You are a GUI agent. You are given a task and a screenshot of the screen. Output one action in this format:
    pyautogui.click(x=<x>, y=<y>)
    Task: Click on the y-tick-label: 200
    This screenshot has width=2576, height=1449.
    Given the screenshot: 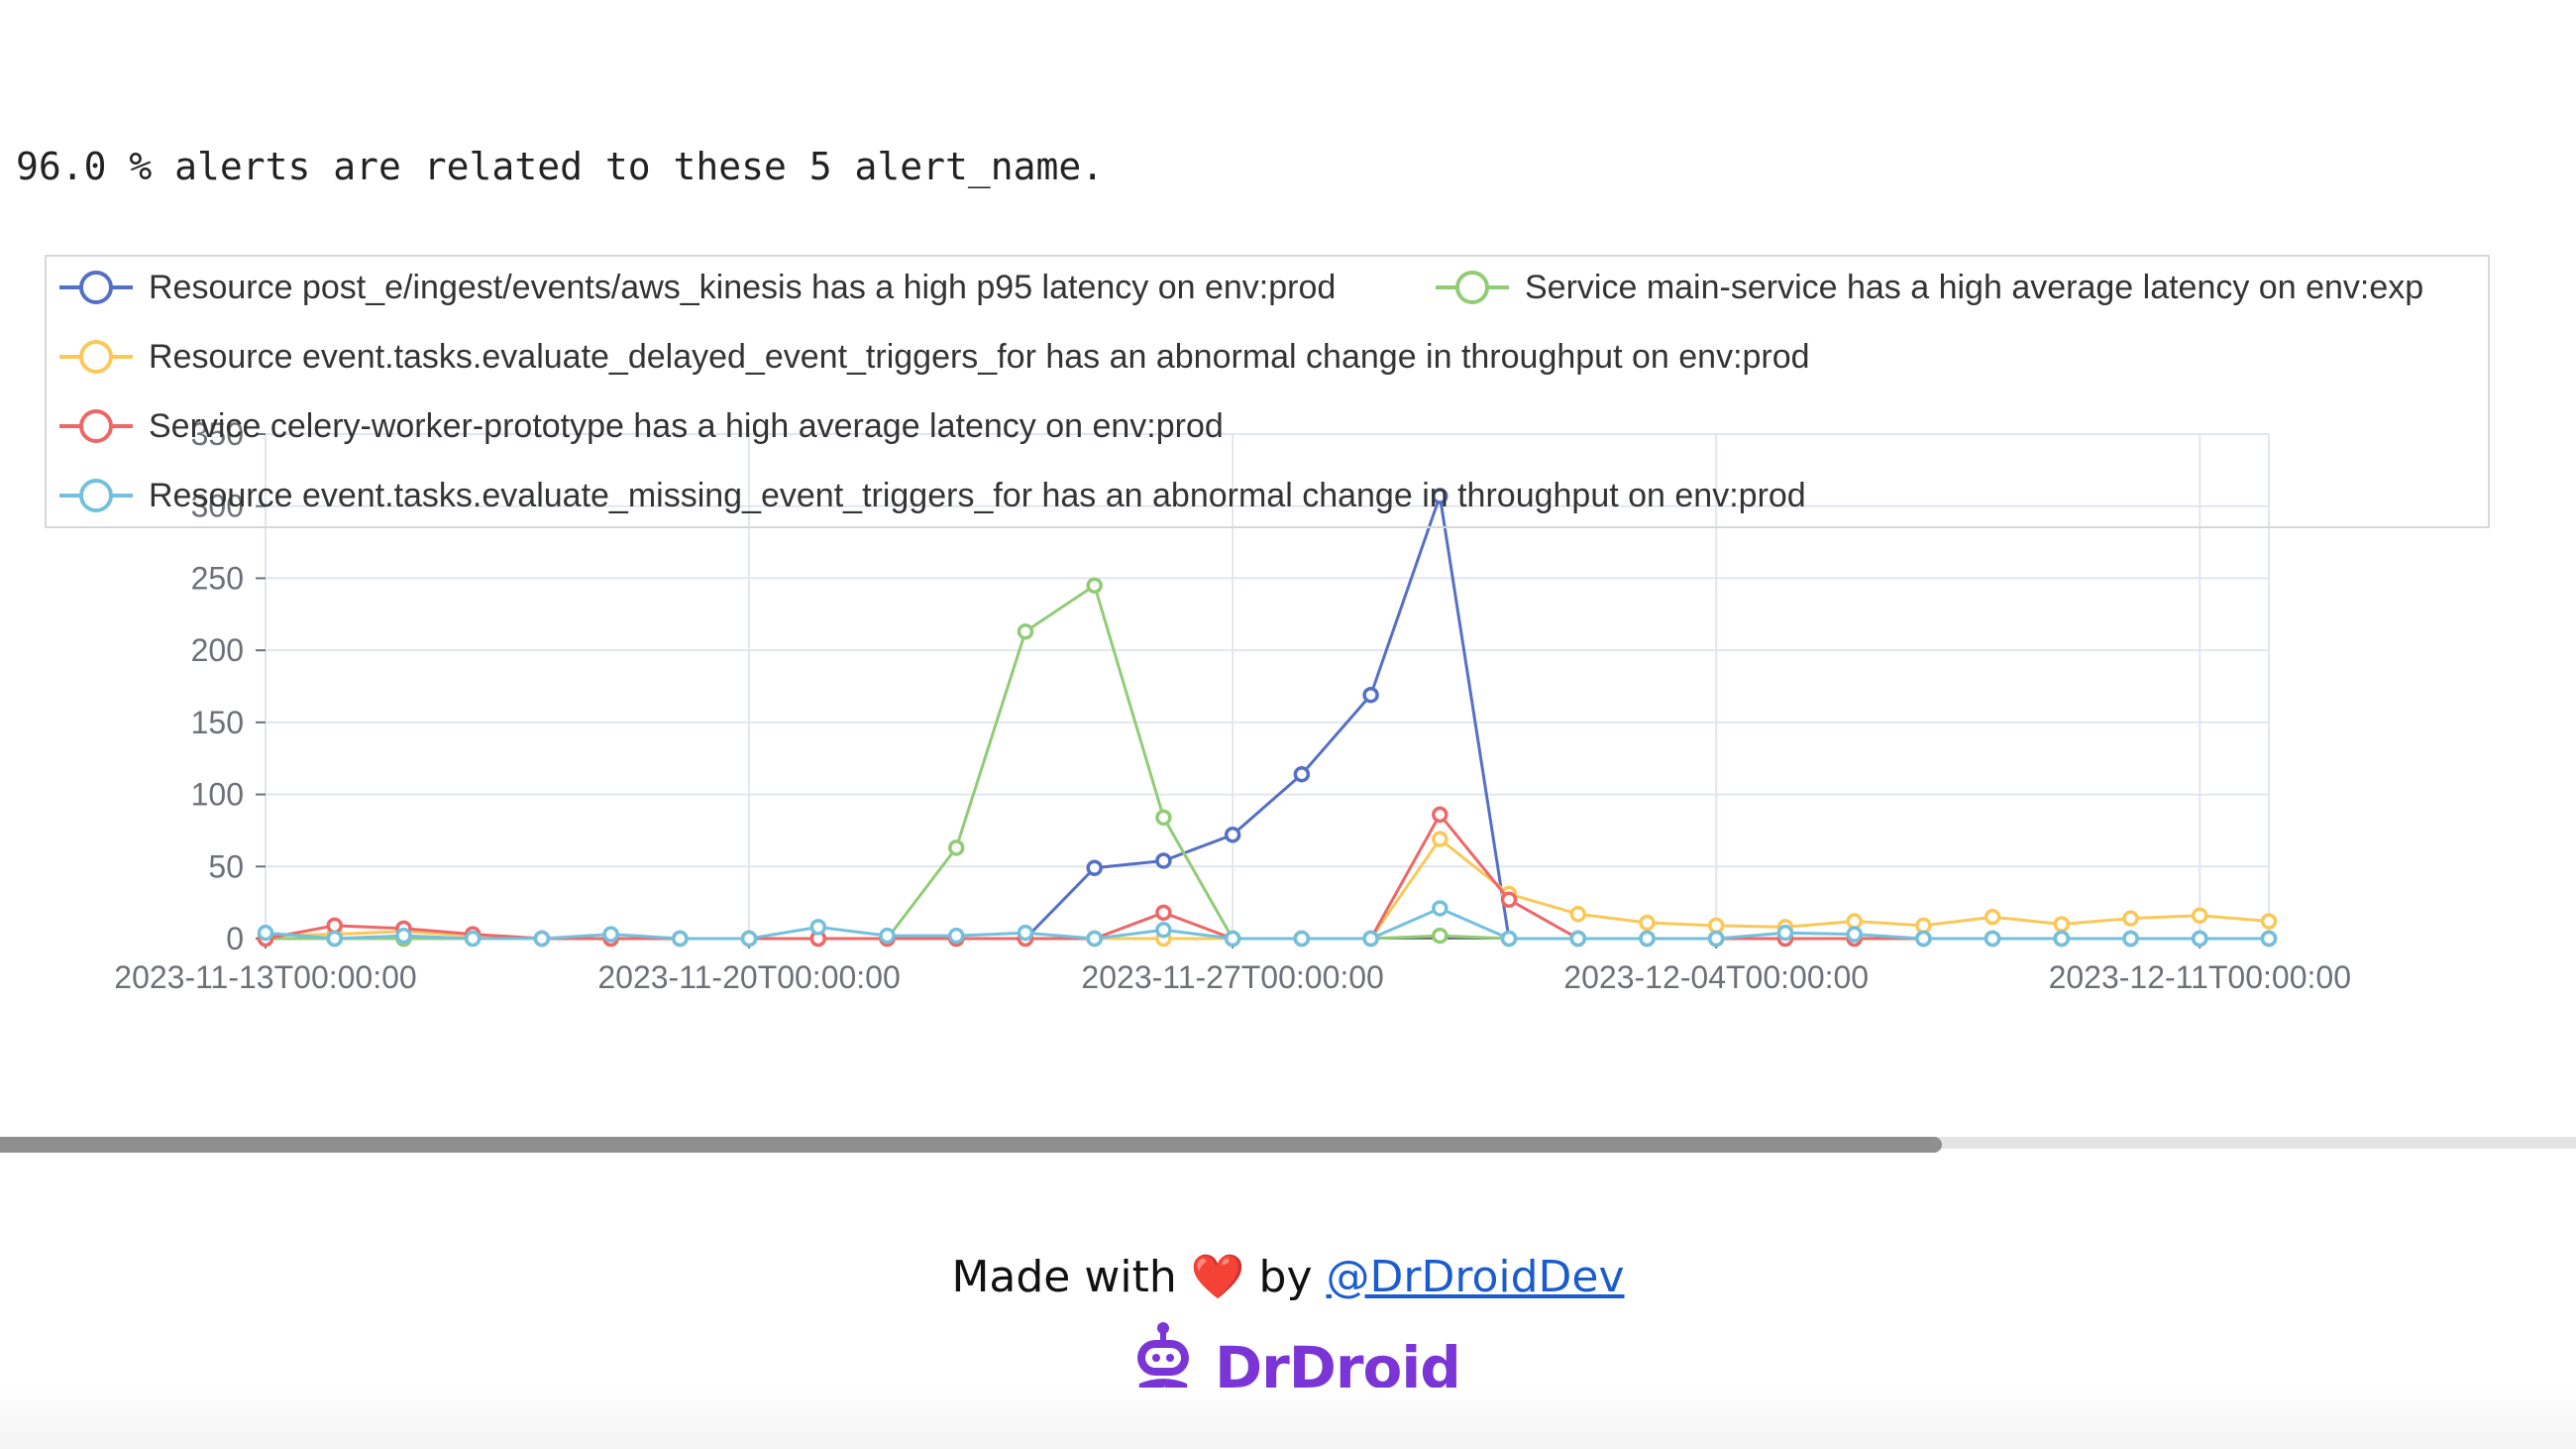 What is the action you would take?
    pyautogui.click(x=218, y=650)
    